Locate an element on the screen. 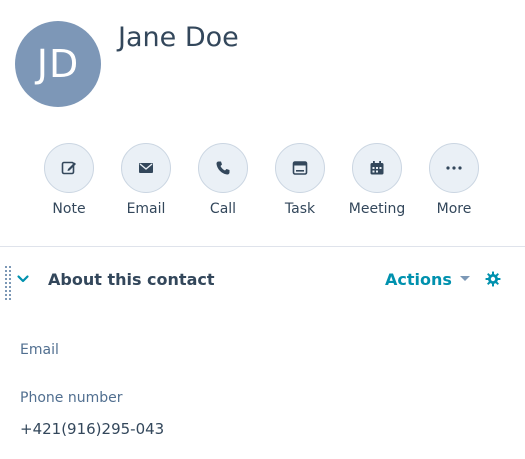 The width and height of the screenshot is (525, 459). email-button-label: Email is located at coordinates (146, 209).